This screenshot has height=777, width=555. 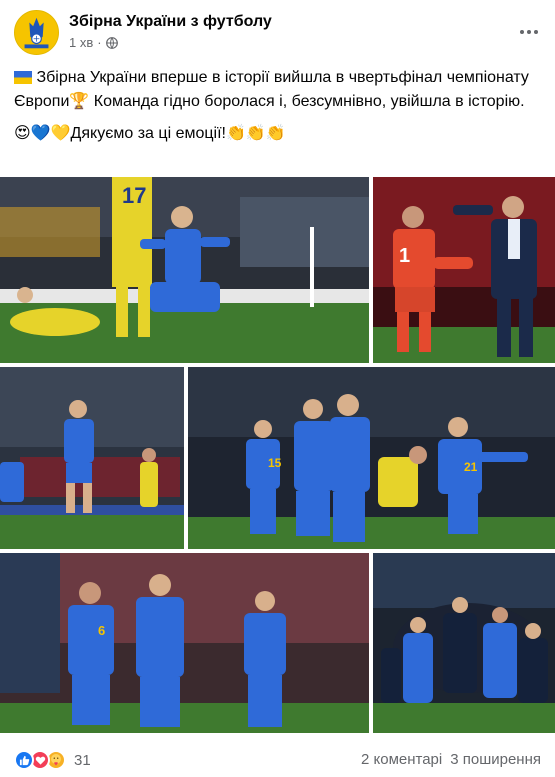 I want to click on globe-icon, so click(x=111, y=42).